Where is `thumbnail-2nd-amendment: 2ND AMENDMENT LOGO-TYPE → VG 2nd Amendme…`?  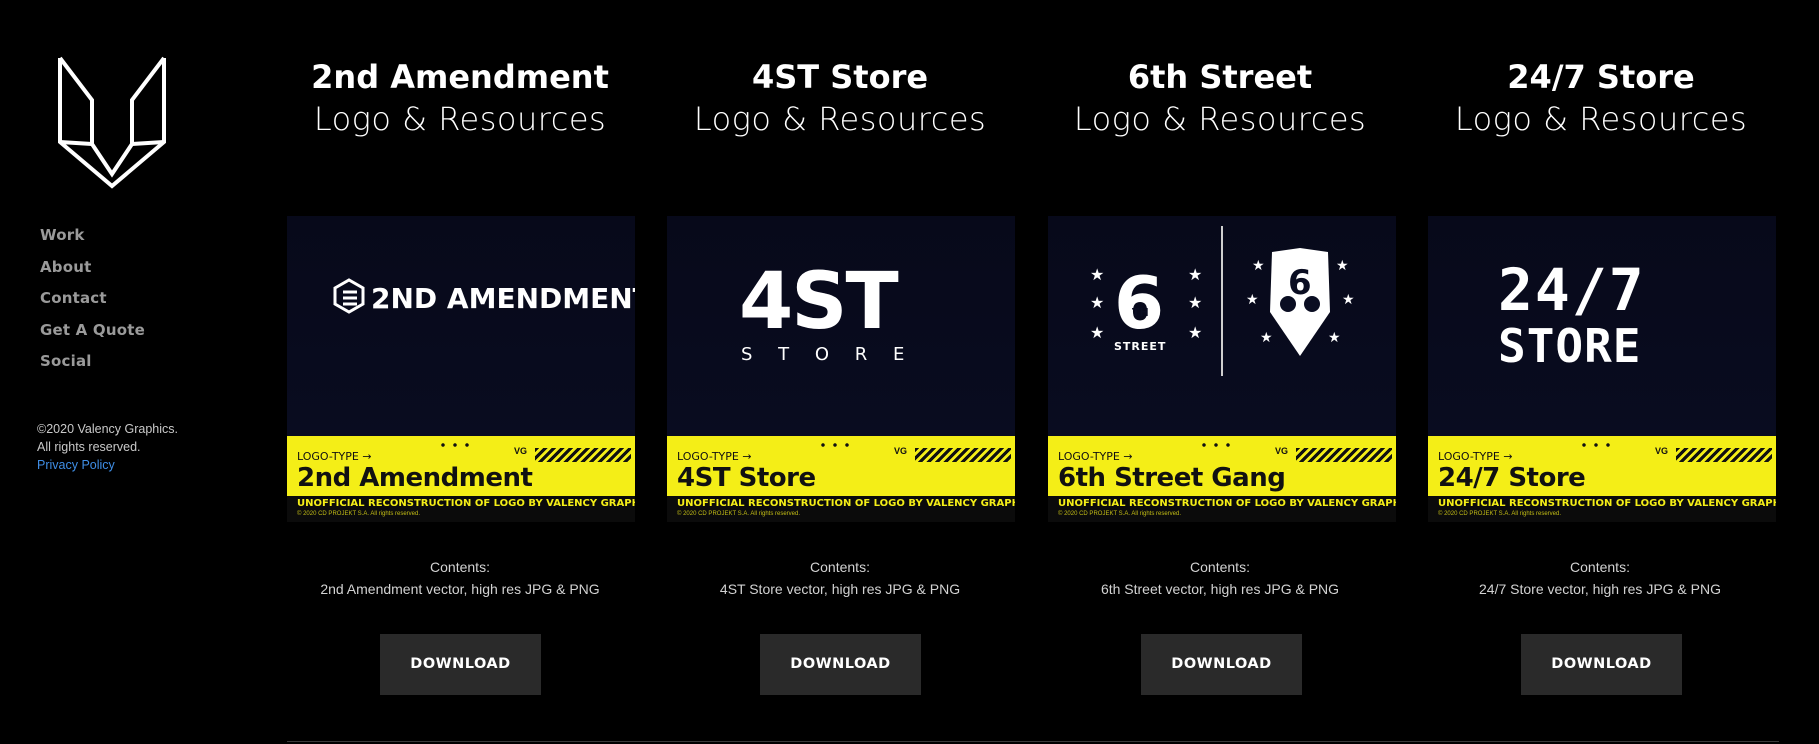 thumbnail-2nd-amendment: 2ND AMENDMENT LOGO-TYPE → VG 2nd Amendme… is located at coordinates (461, 369).